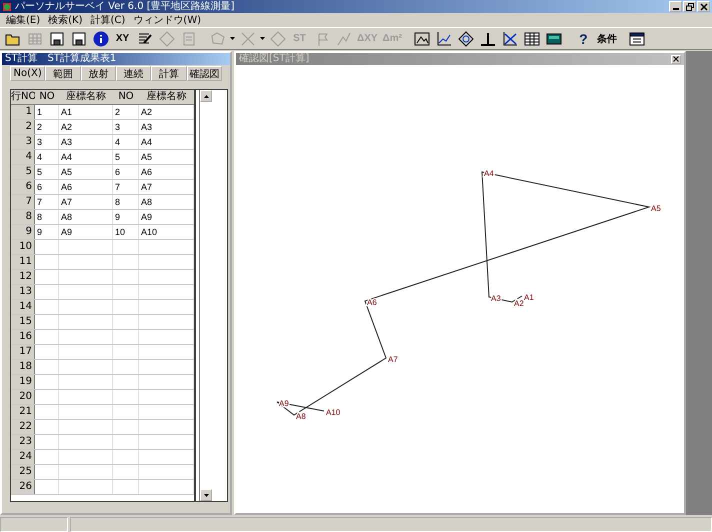  What do you see at coordinates (126, 232) in the screenshot?
I see `table-cell: 10` at bounding box center [126, 232].